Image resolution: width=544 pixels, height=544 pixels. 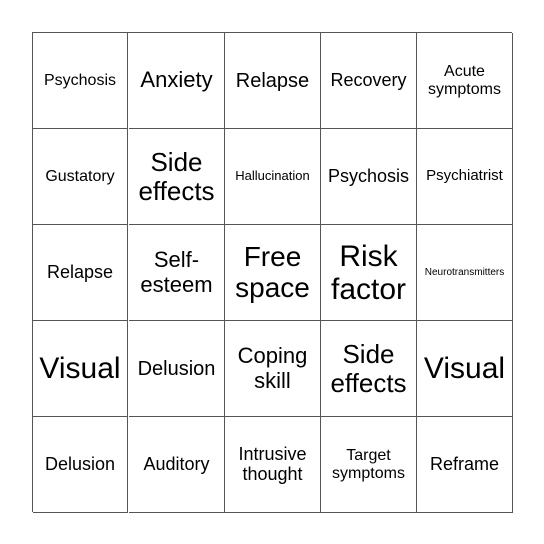 I want to click on bingo-cell: Neurotransmitters, so click(x=465, y=273).